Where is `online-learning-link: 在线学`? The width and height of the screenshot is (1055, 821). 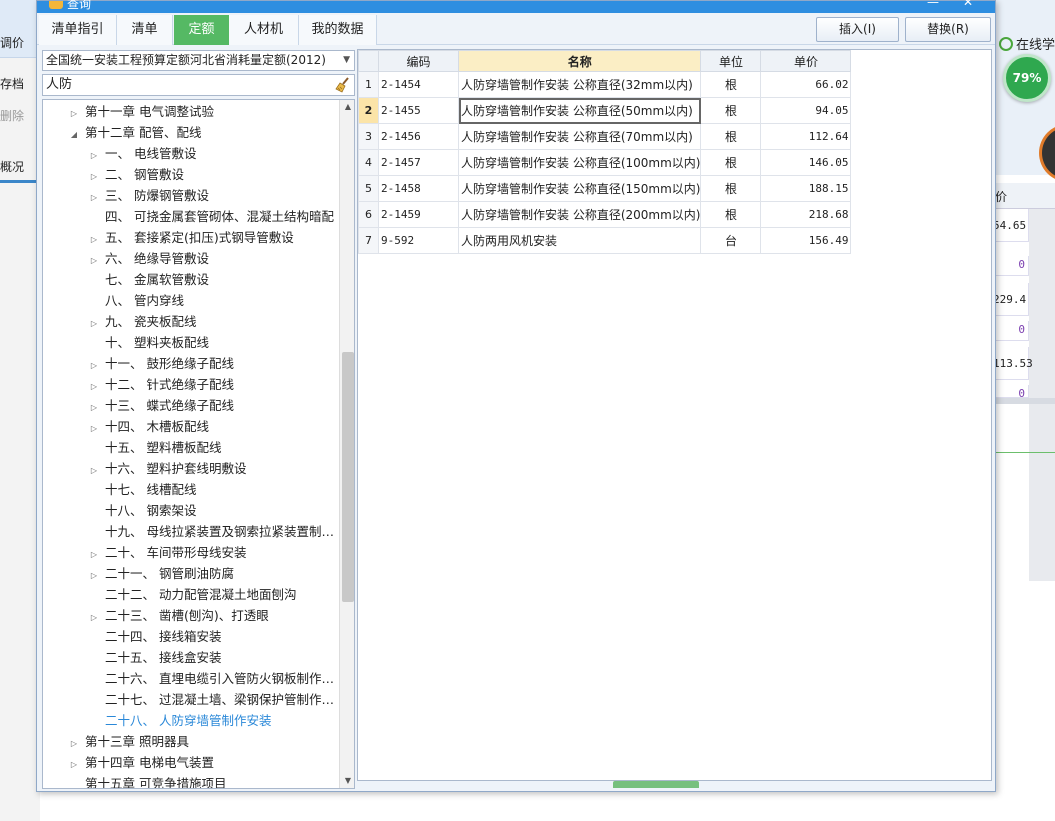
online-learning-link: 在线学 is located at coordinates (1027, 43).